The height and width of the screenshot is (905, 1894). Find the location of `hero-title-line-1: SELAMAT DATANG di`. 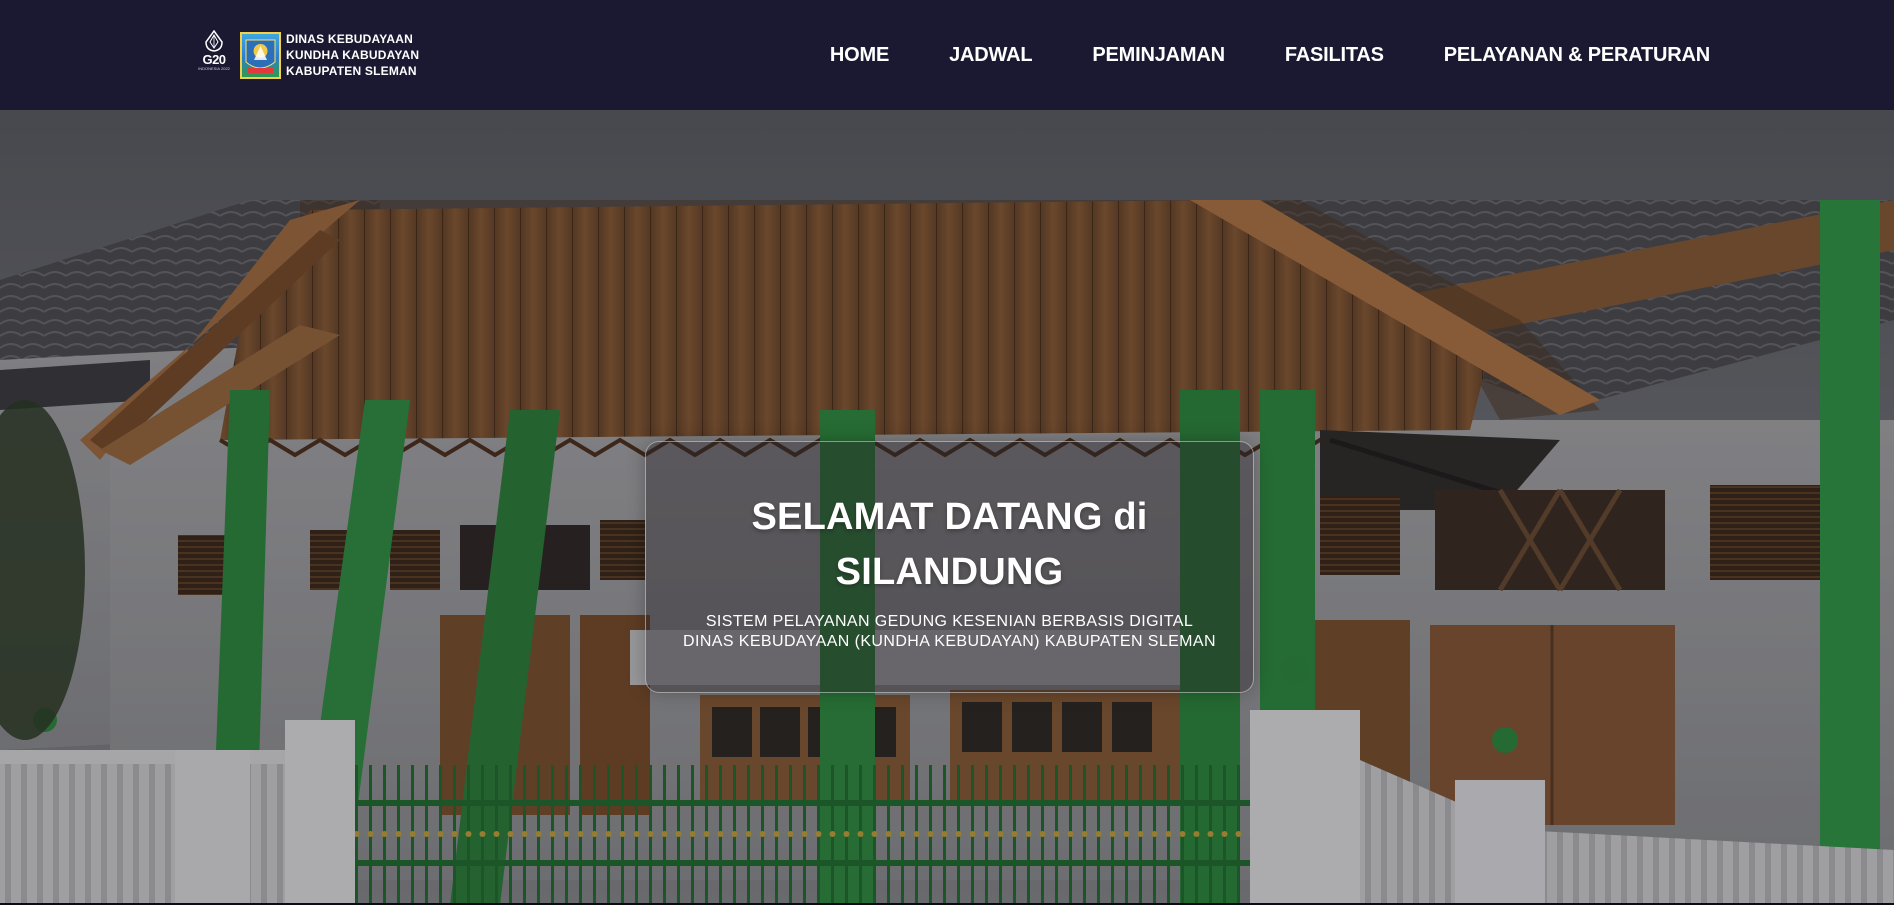

hero-title-line-1: SELAMAT DATANG di is located at coordinates (949, 517).